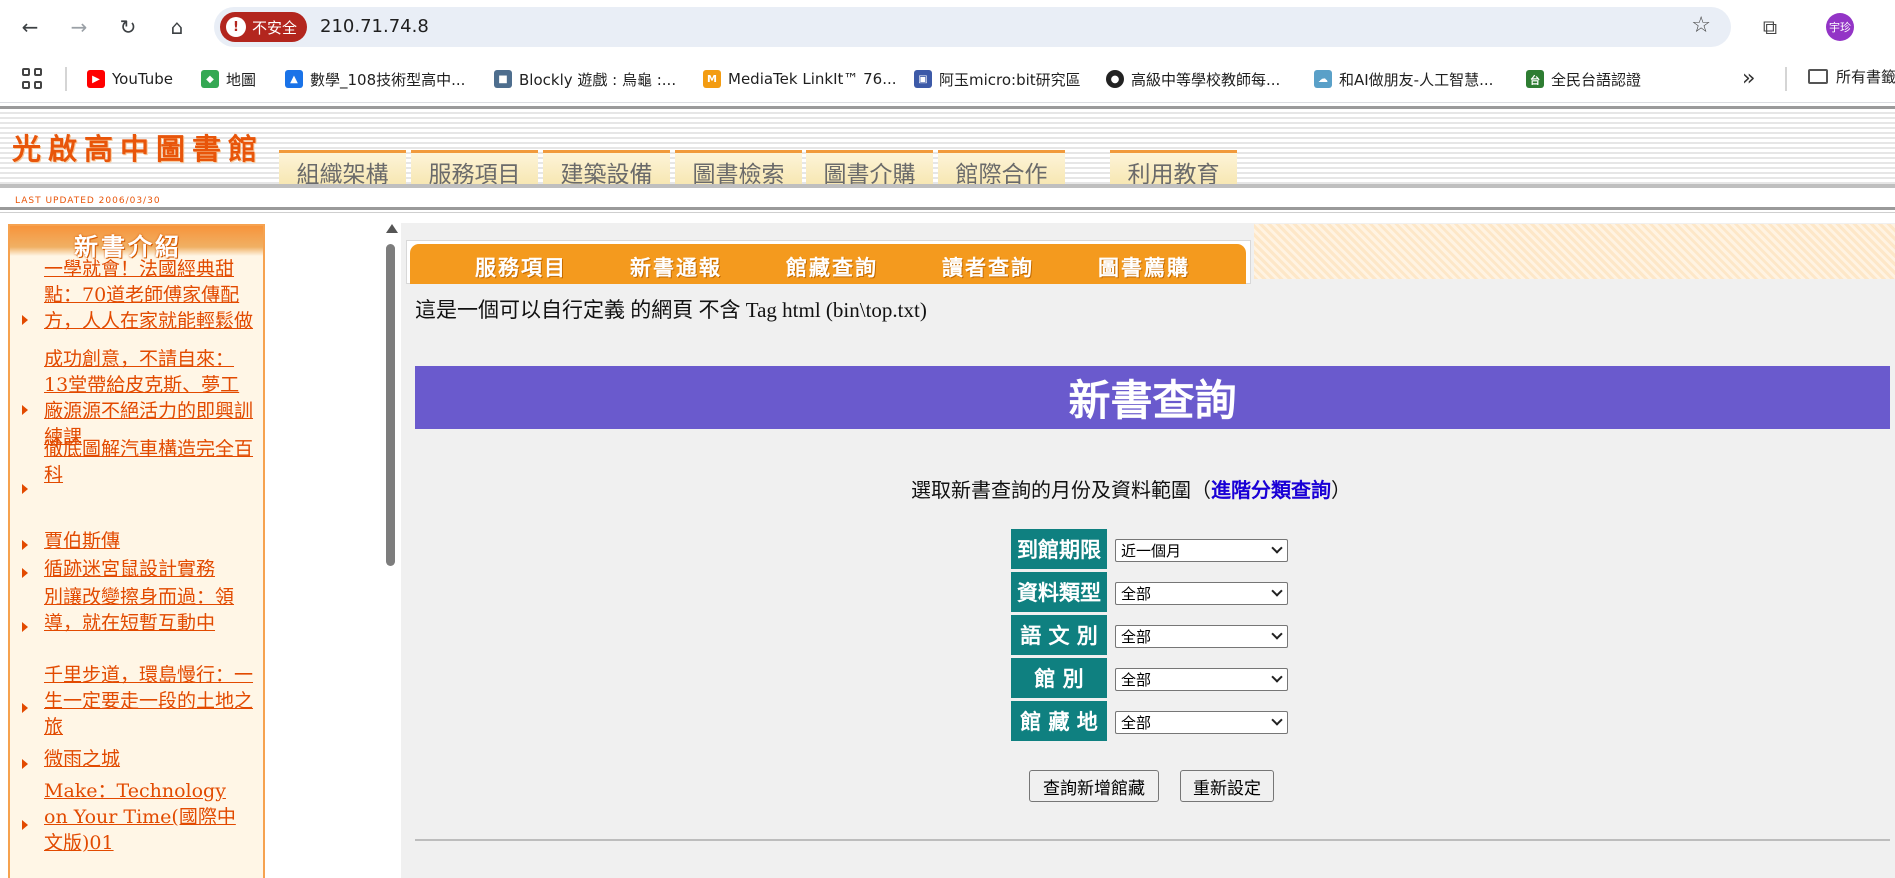 The width and height of the screenshot is (1895, 878). What do you see at coordinates (521, 267) in the screenshot?
I see `subnav-services: 服務項目` at bounding box center [521, 267].